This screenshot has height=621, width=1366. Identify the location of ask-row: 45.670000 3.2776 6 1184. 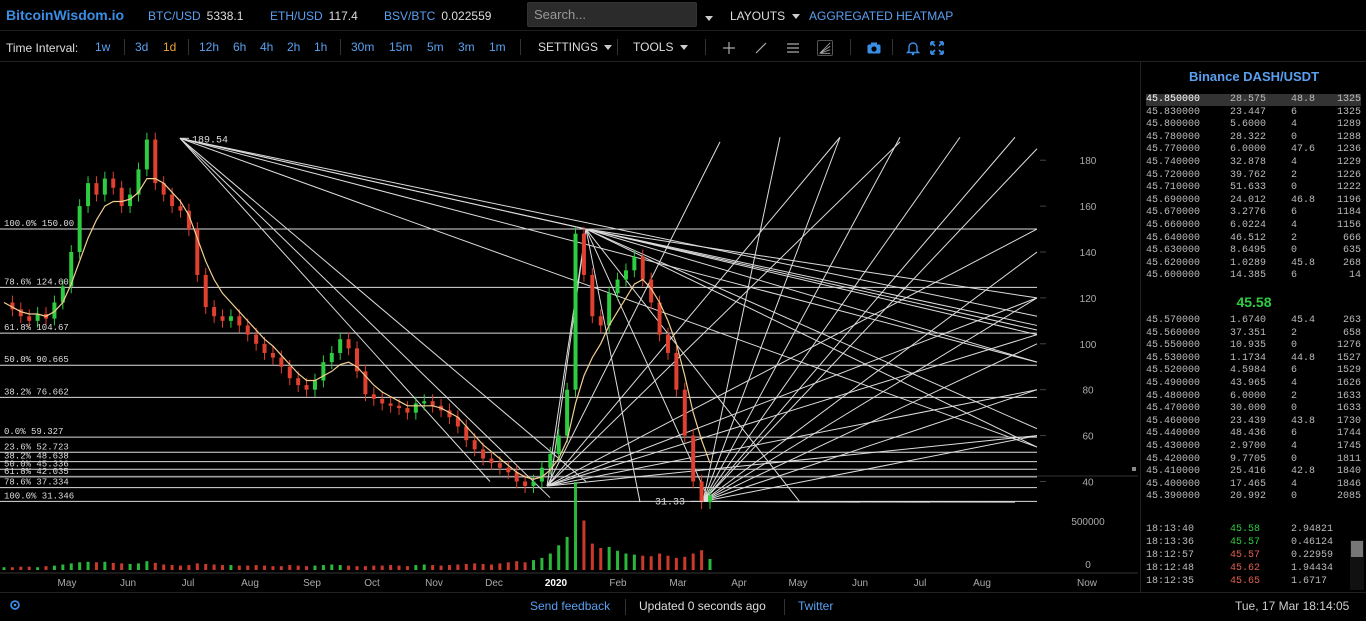
(1253, 213).